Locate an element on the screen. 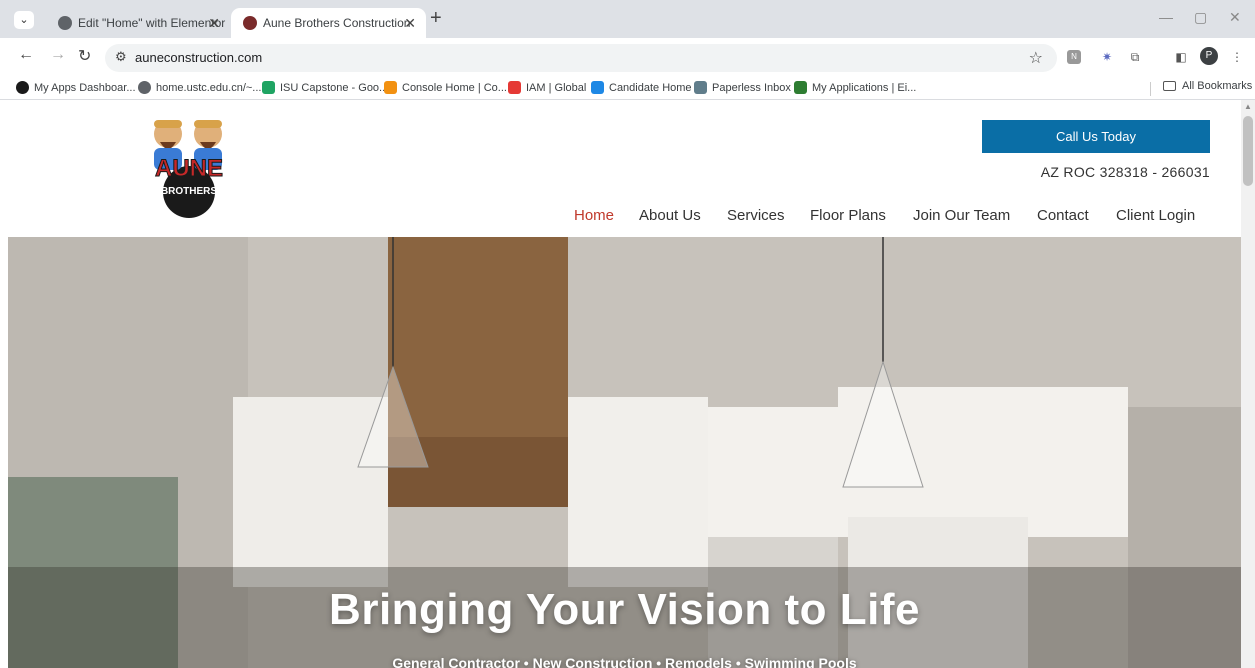 The width and height of the screenshot is (1255, 668). bookmarks-divider is located at coordinates (1150, 89).